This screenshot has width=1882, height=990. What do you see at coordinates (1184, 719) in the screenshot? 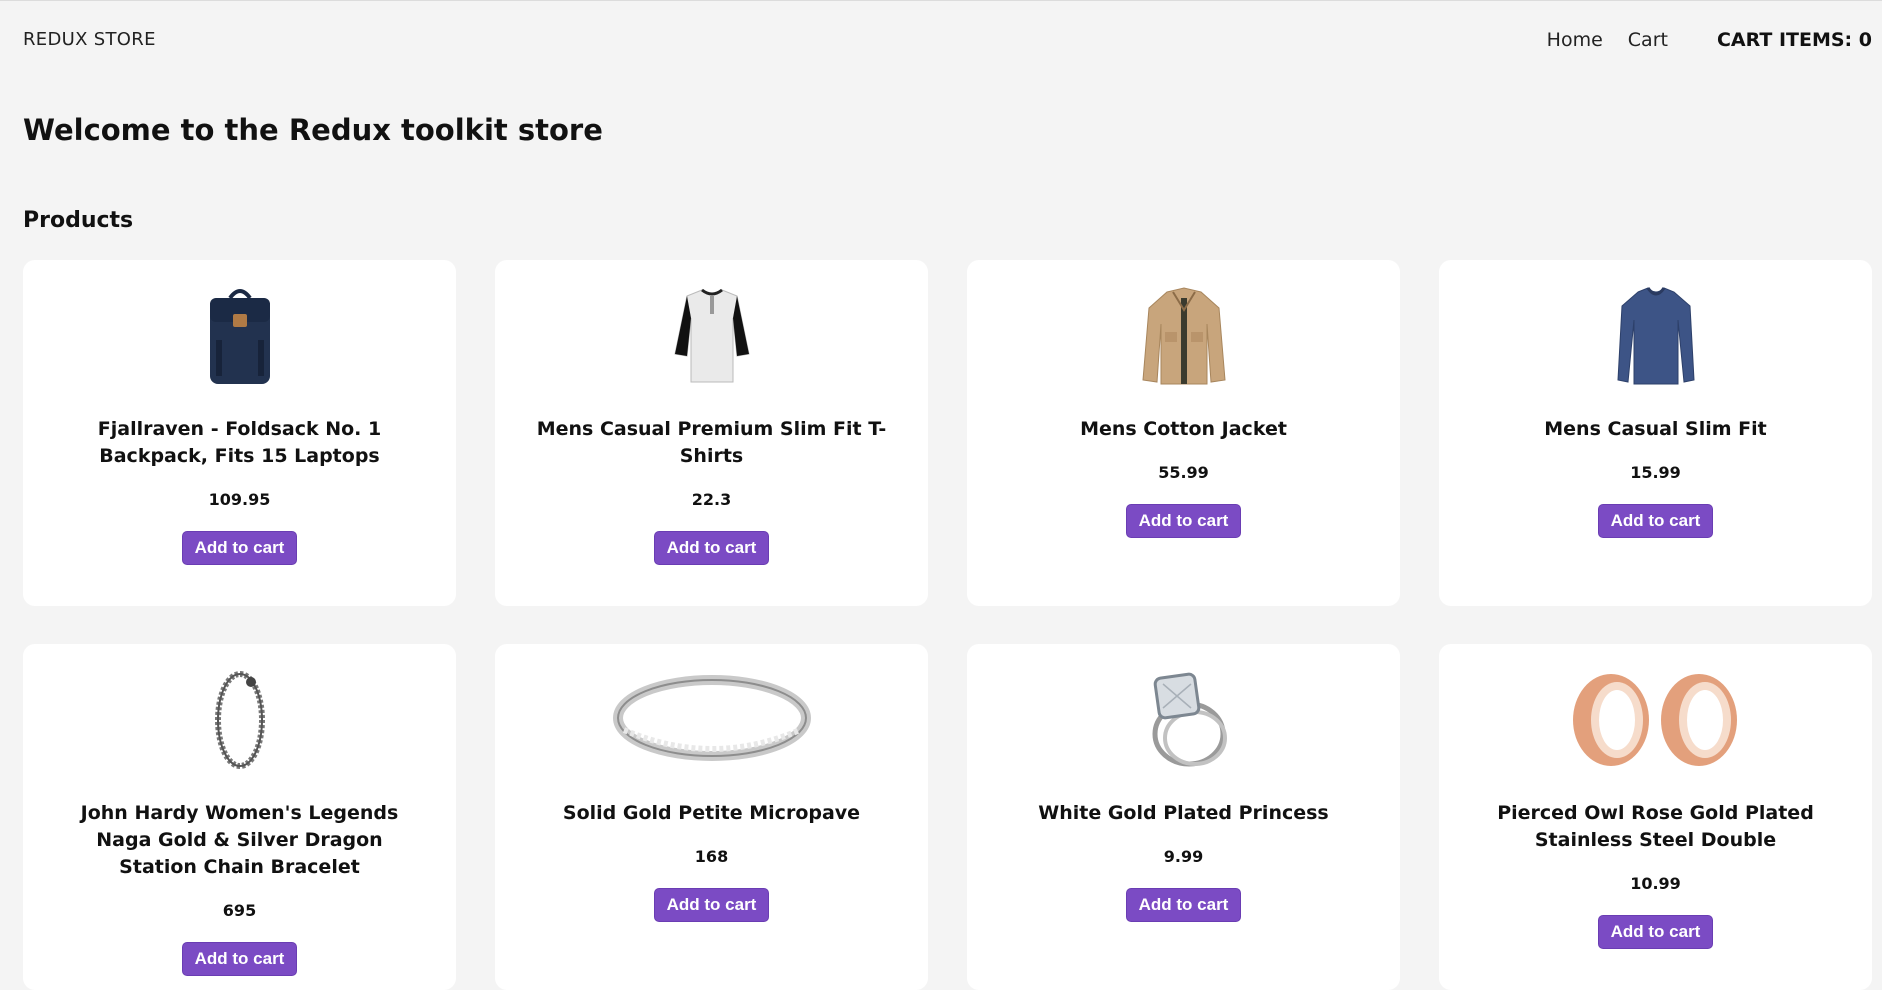
I see `diamond-ring-icon` at bounding box center [1184, 719].